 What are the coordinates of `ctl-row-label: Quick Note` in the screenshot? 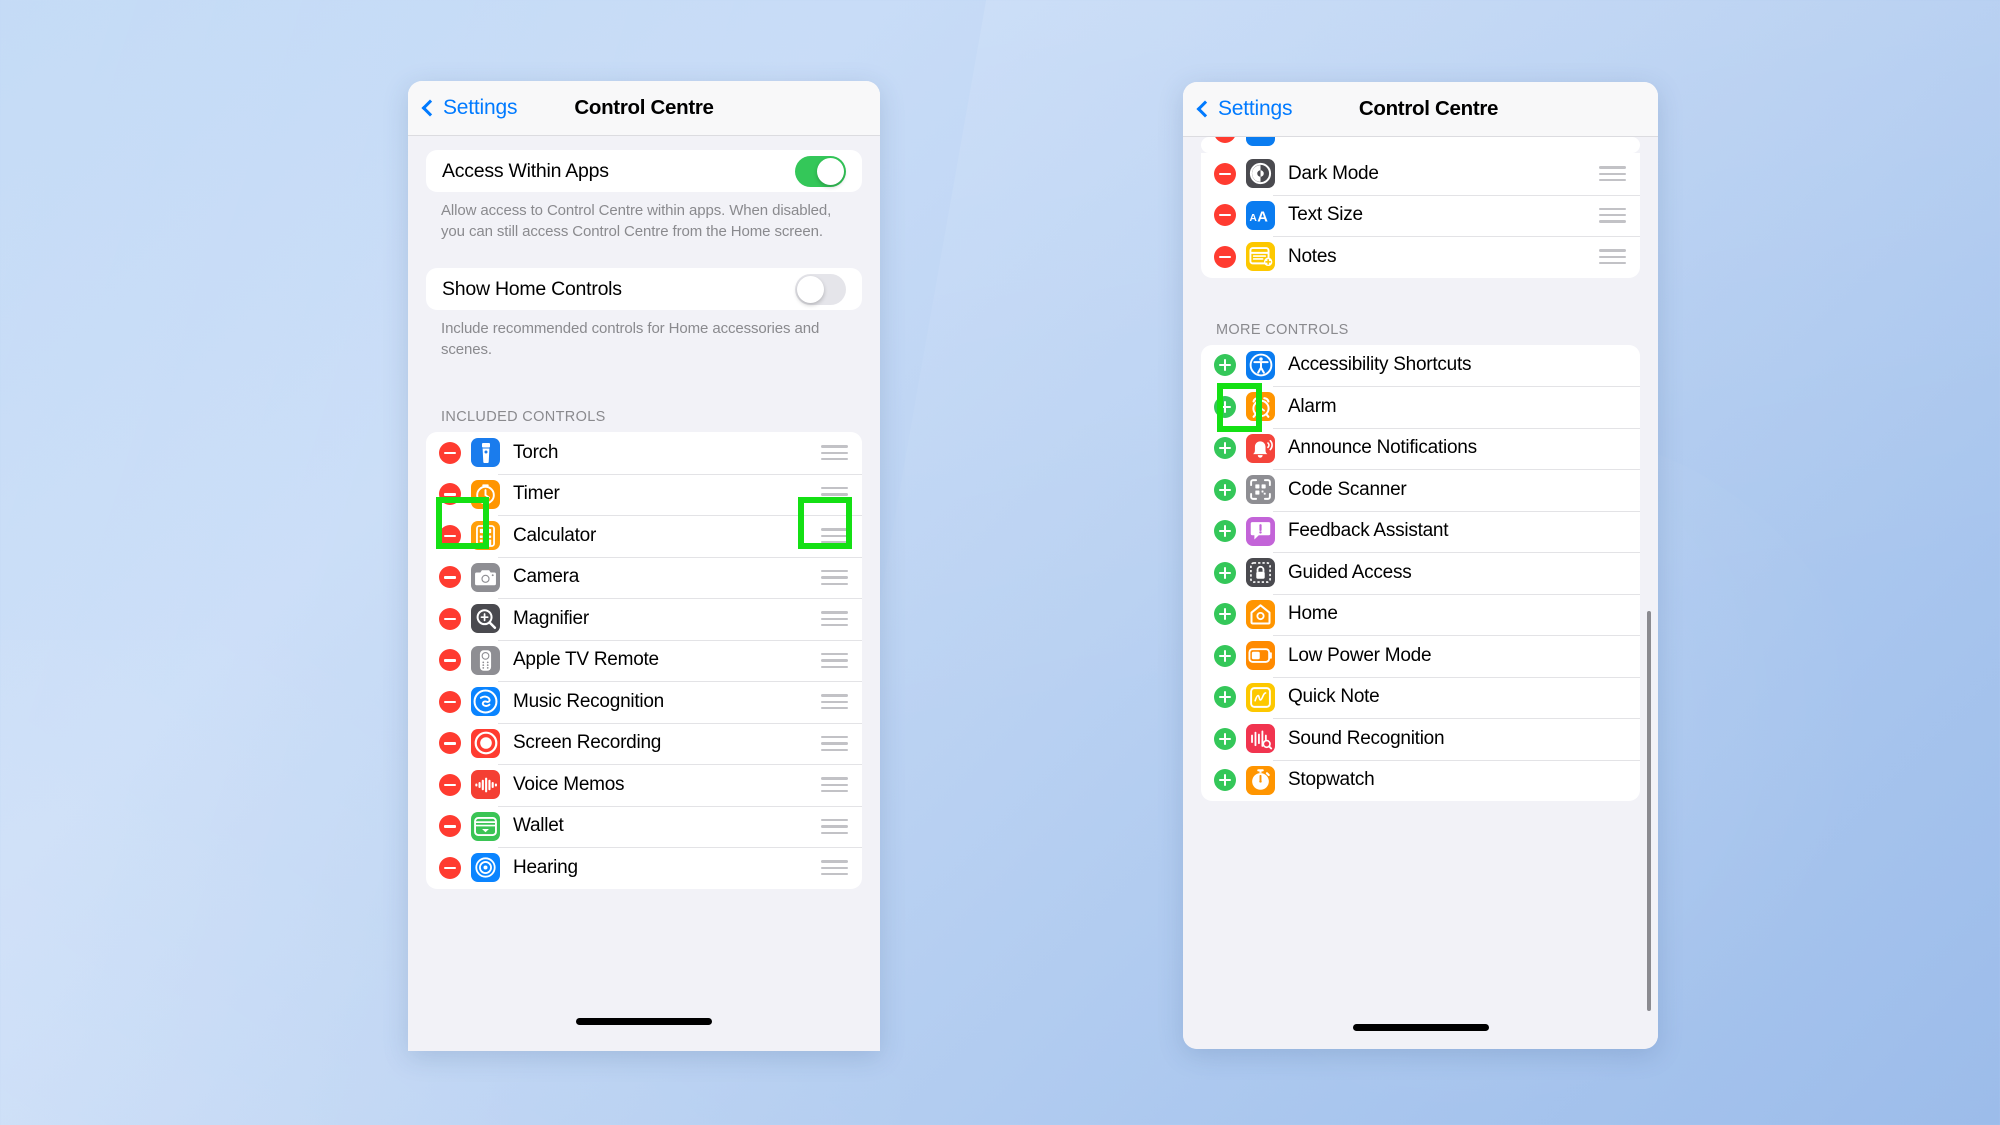 It's located at (1334, 697).